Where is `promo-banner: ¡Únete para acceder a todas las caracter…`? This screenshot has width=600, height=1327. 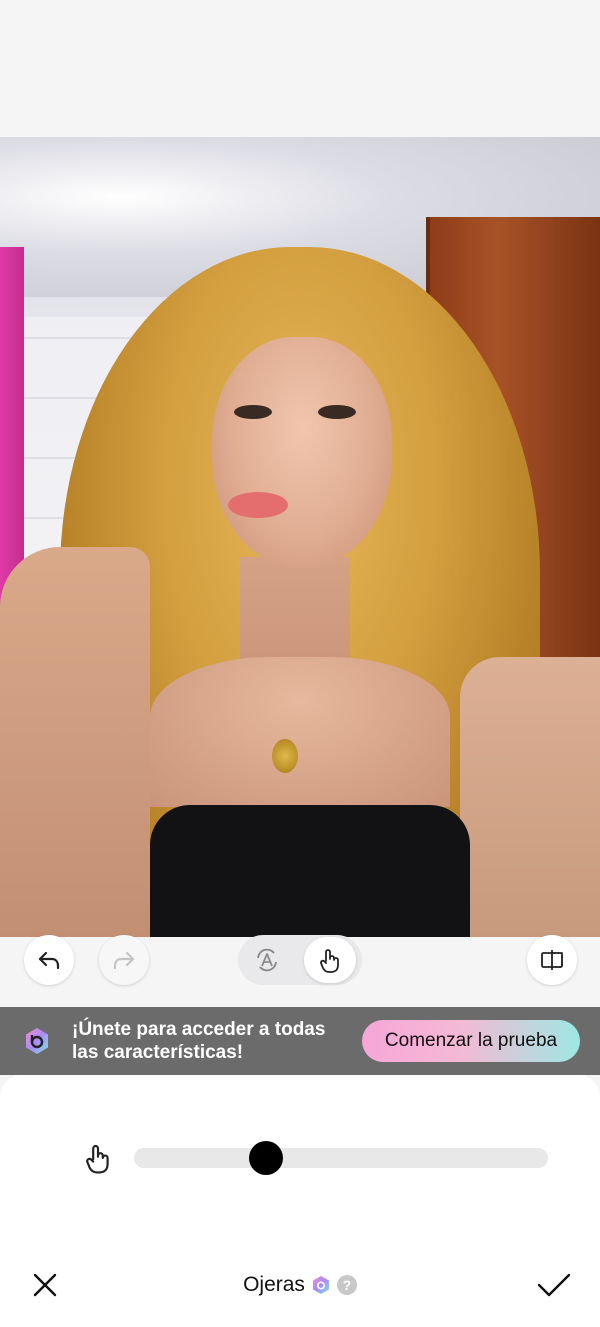
promo-banner: ¡Únete para acceder a todas las caracter… is located at coordinates (300, 1041).